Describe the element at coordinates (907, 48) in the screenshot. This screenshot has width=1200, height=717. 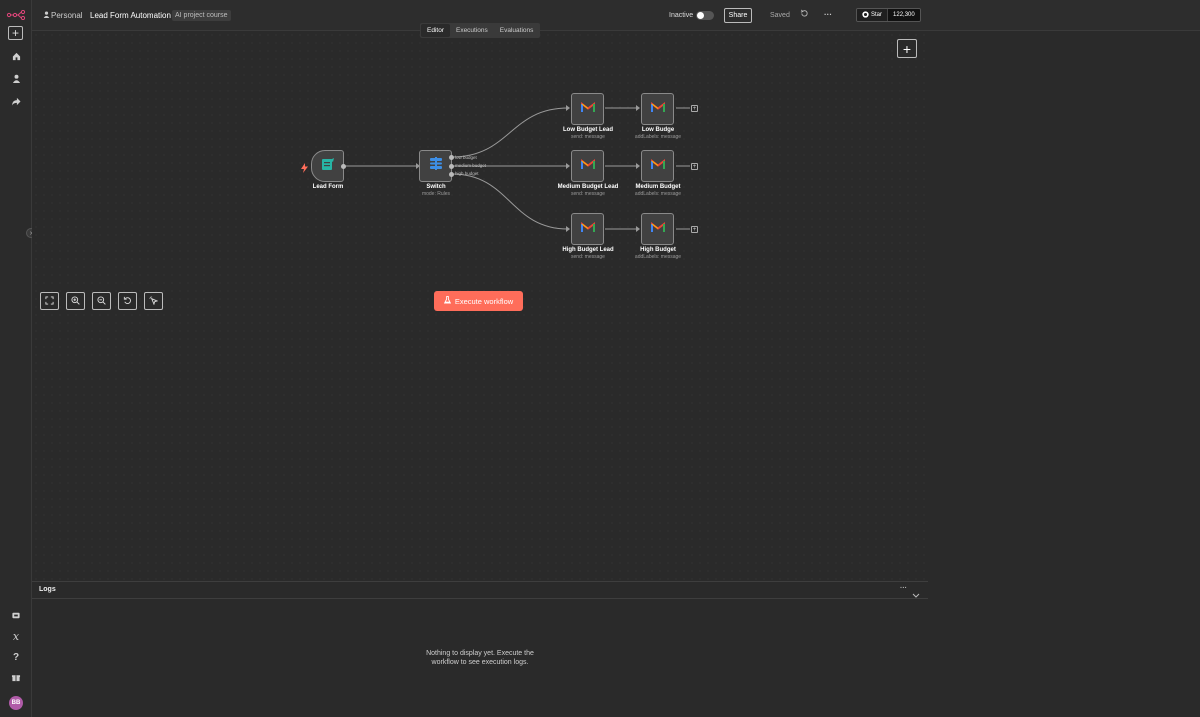
I see `open-nodes-panel-button: +` at that location.